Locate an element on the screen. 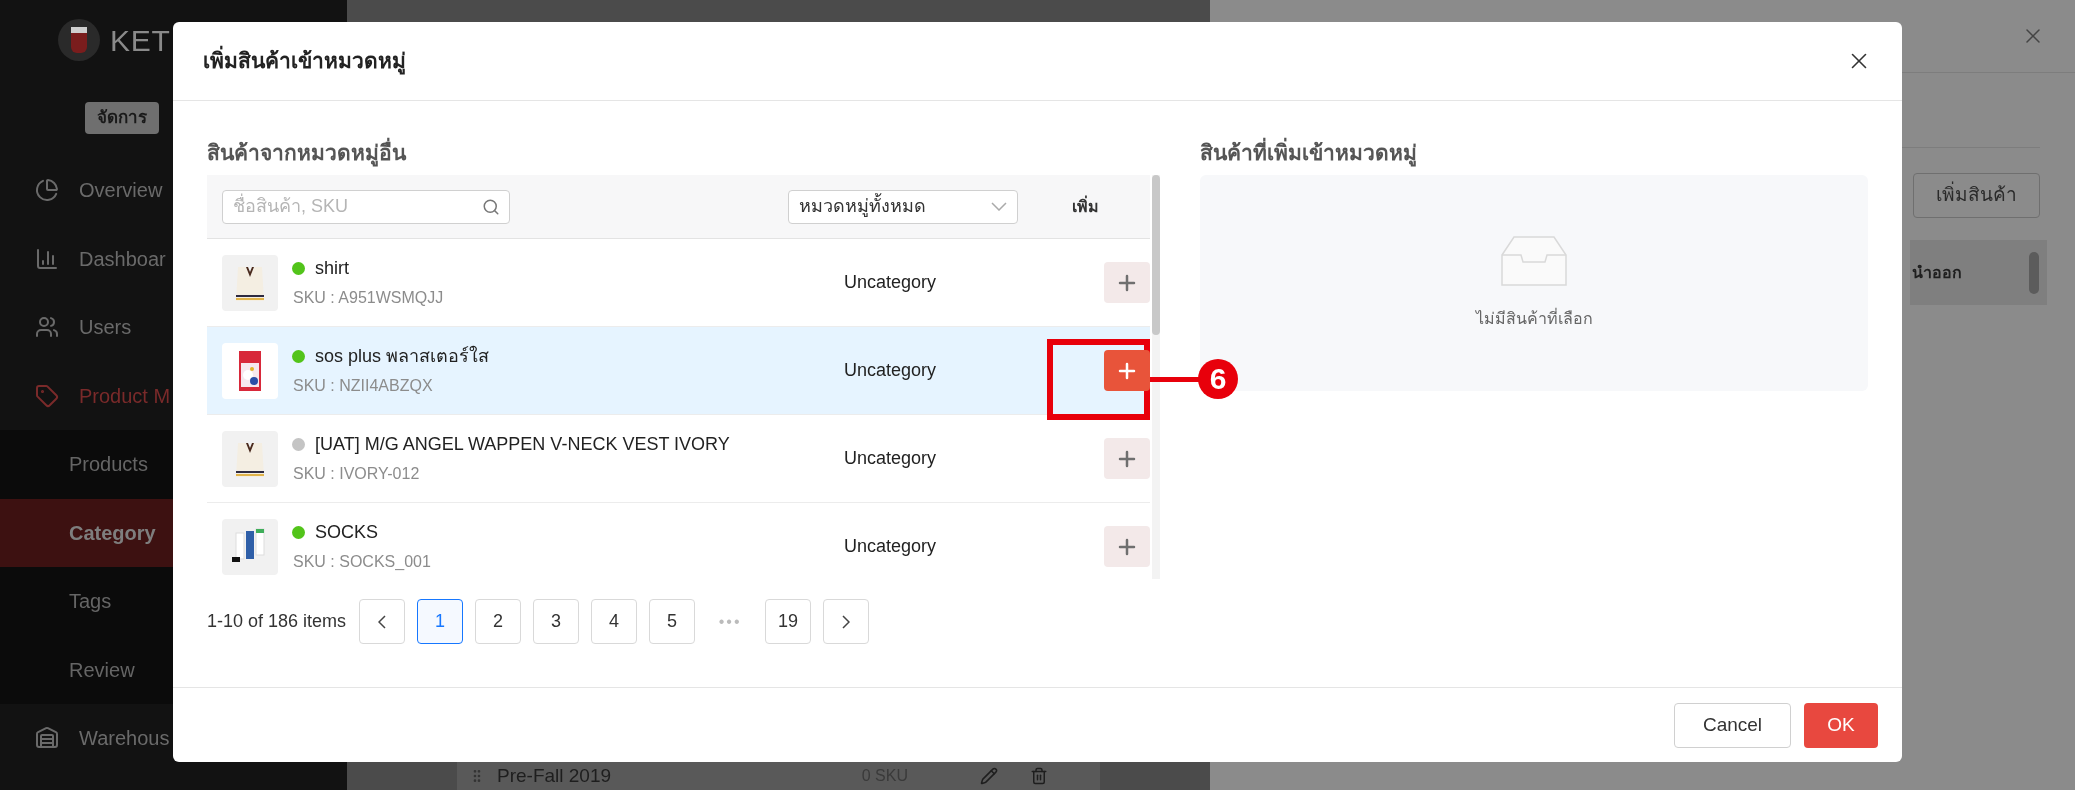 The image size is (2075, 790). logo-text: KET is located at coordinates (140, 40).